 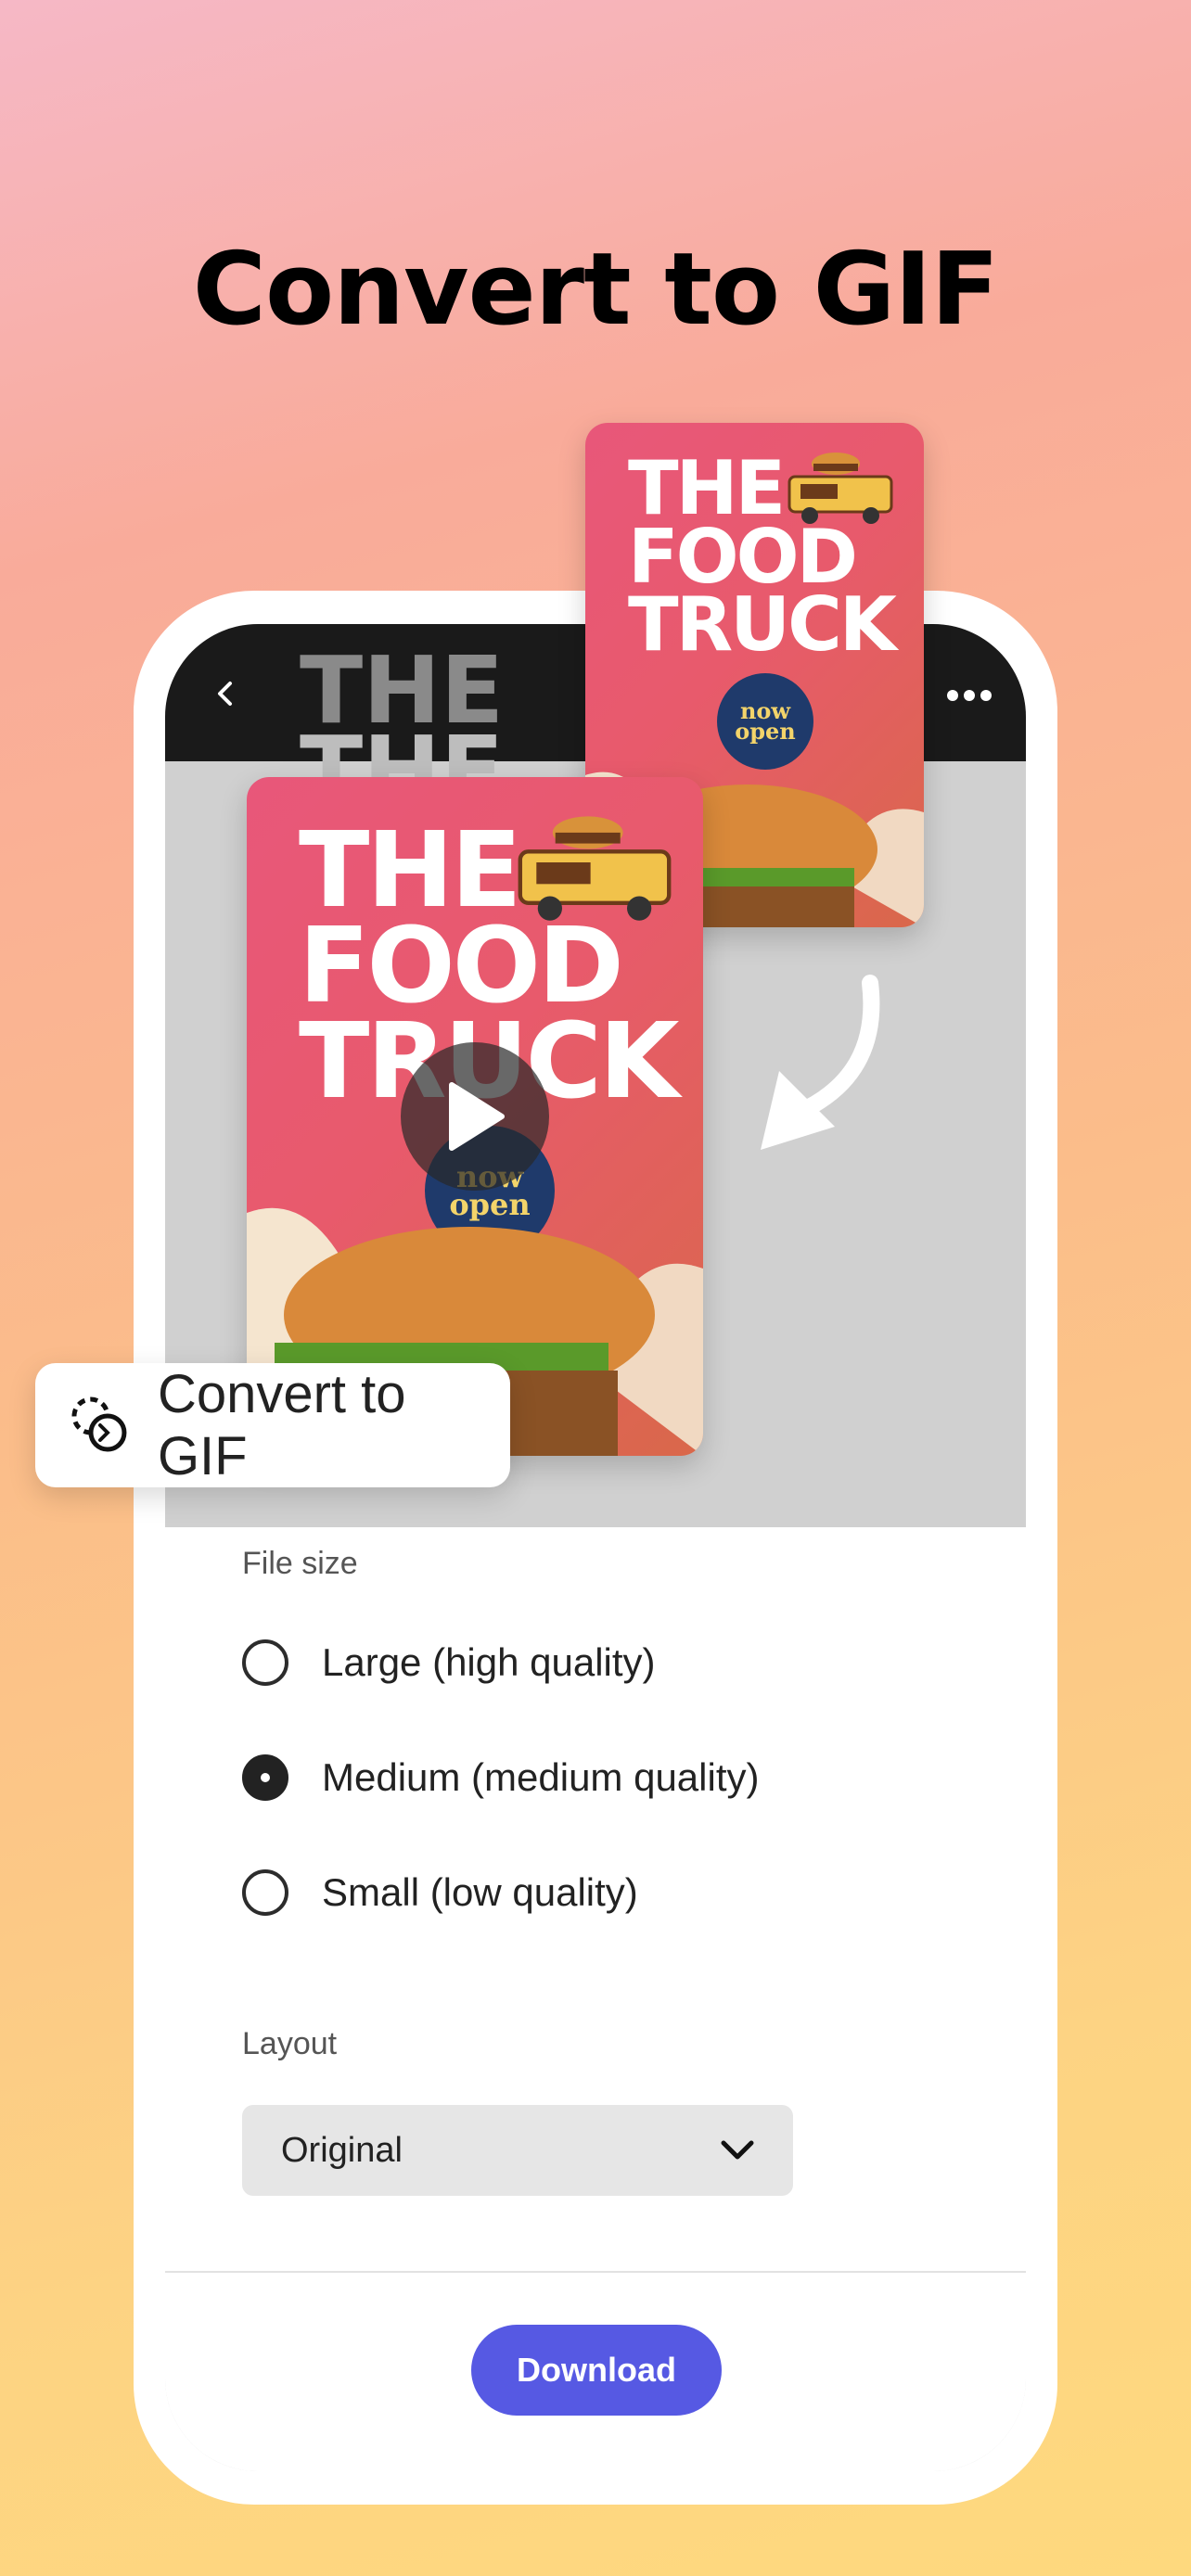 I want to click on play-button, so click(x=475, y=1116).